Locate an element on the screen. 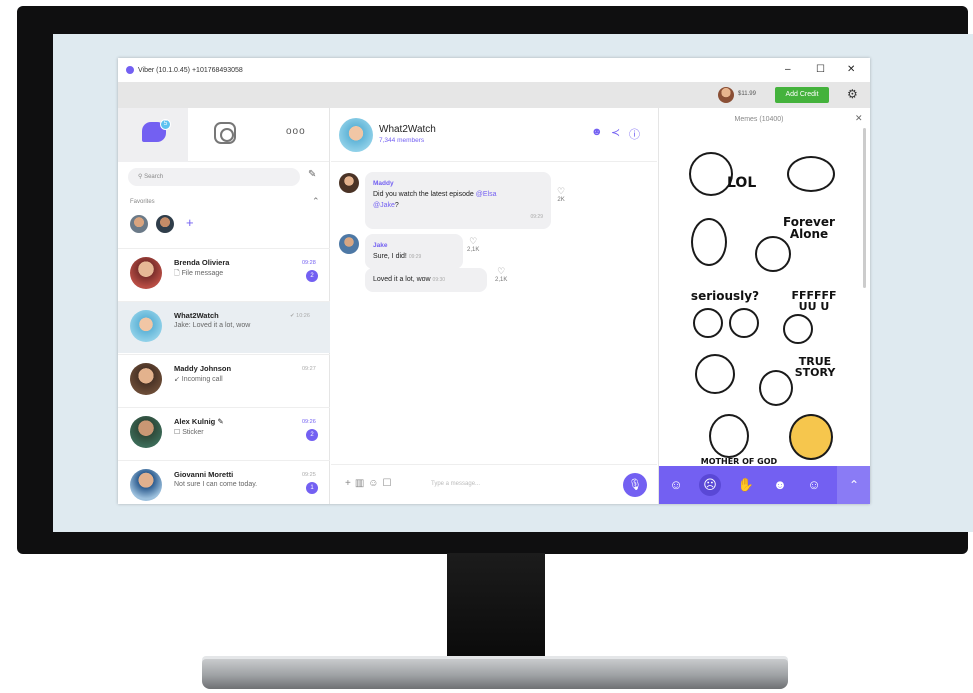 The height and width of the screenshot is (693, 973). message-text: Did you watch the latest episode is located at coordinates (424, 194).